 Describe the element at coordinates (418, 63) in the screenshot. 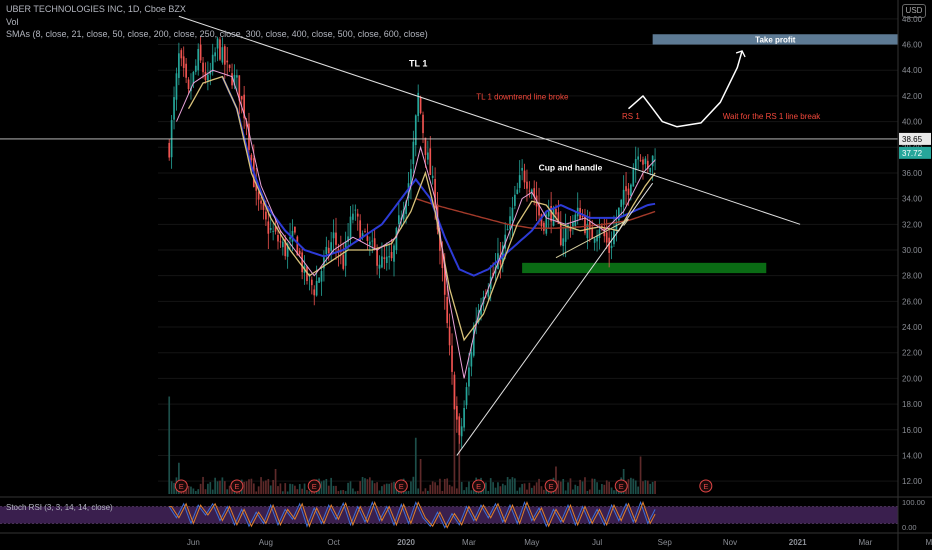

I see `tl1-label: TL 1` at that location.